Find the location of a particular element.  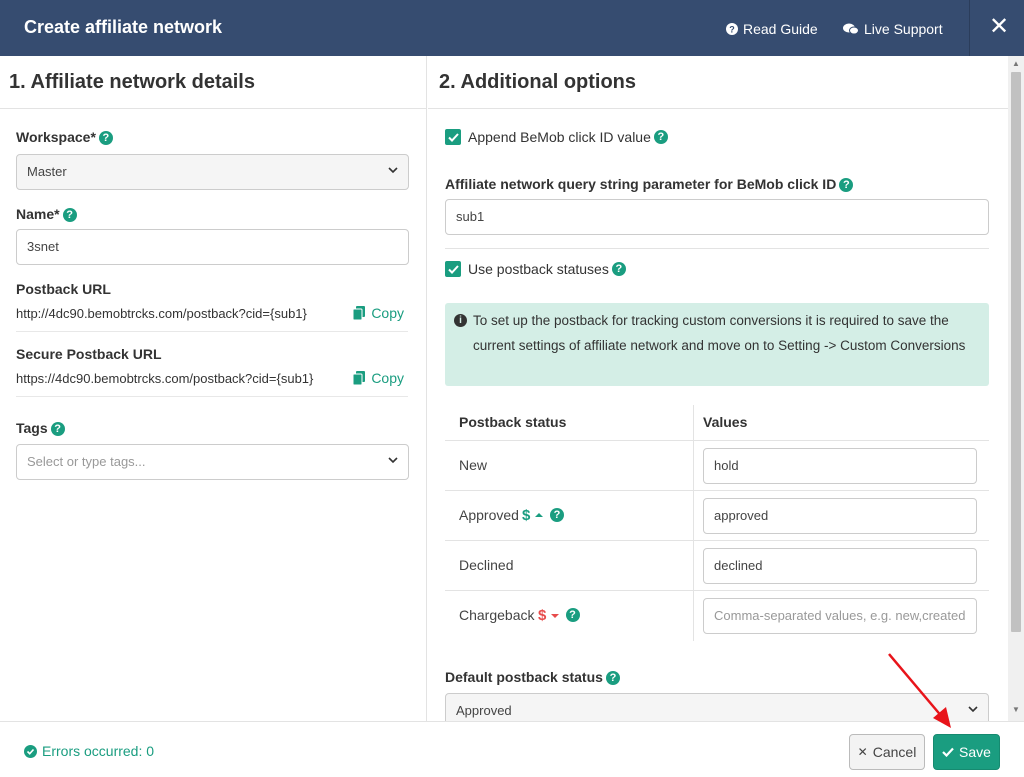

status-name-text: Declined is located at coordinates (486, 565).